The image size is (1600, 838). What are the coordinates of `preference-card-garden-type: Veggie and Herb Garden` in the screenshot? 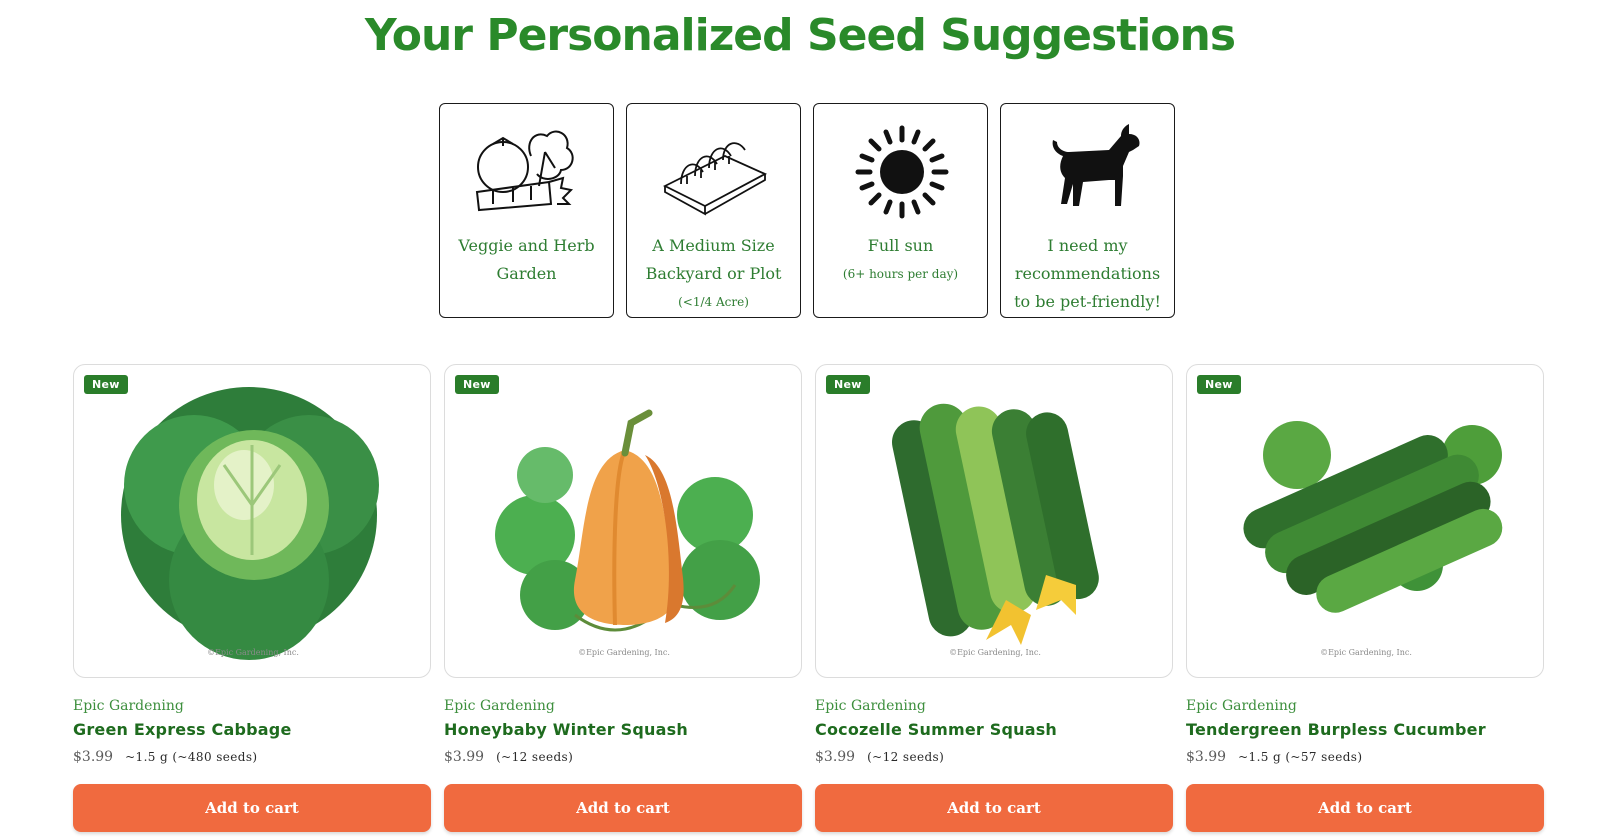 It's located at (526, 210).